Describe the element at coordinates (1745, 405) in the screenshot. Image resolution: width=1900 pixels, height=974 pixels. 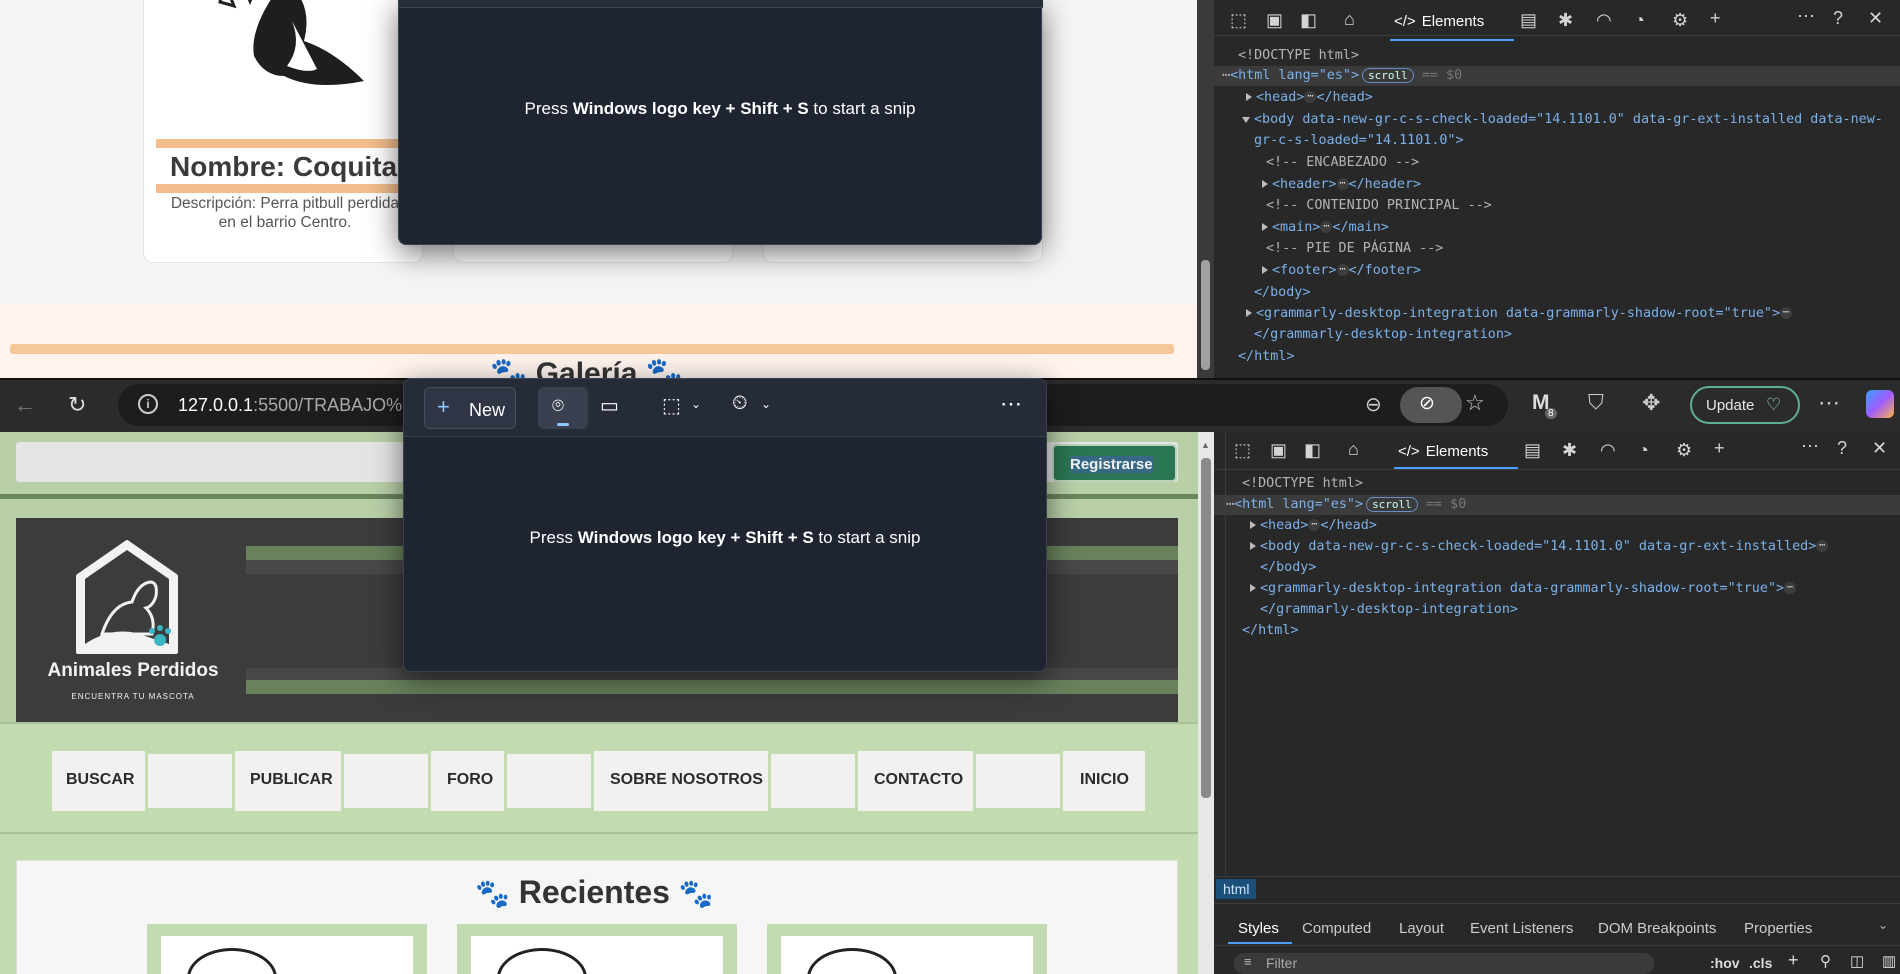
I see `update-button: Update ♡` at that location.